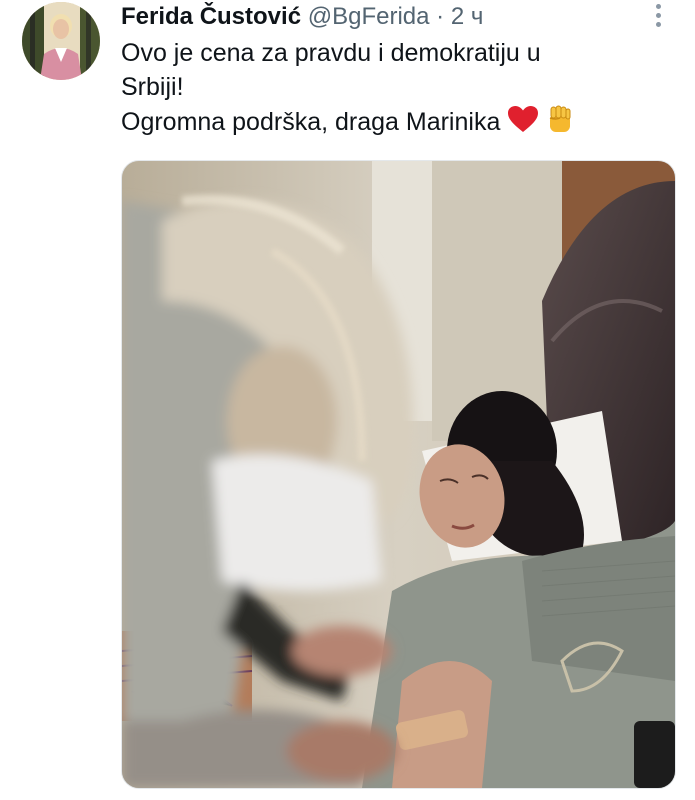  I want to click on more-options-icon, so click(658, 17).